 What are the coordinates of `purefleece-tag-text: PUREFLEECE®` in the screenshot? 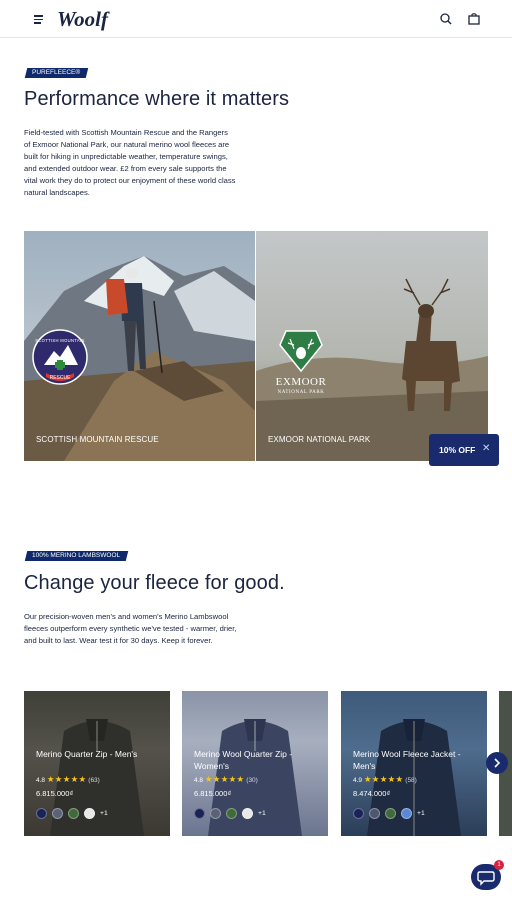 It's located at (56, 72).